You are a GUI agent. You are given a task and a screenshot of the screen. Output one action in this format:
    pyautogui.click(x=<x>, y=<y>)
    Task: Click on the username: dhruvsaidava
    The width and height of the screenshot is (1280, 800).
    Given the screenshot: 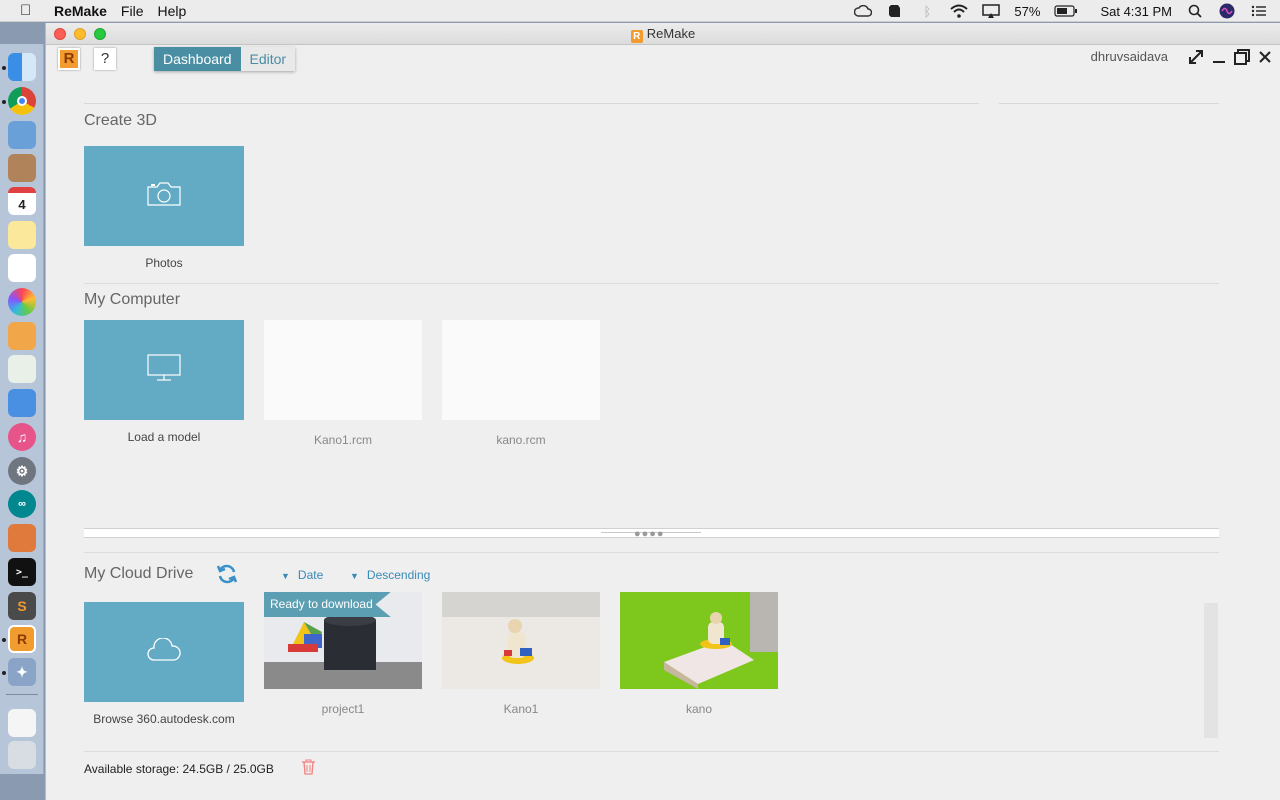 What is the action you would take?
    pyautogui.click(x=1129, y=56)
    